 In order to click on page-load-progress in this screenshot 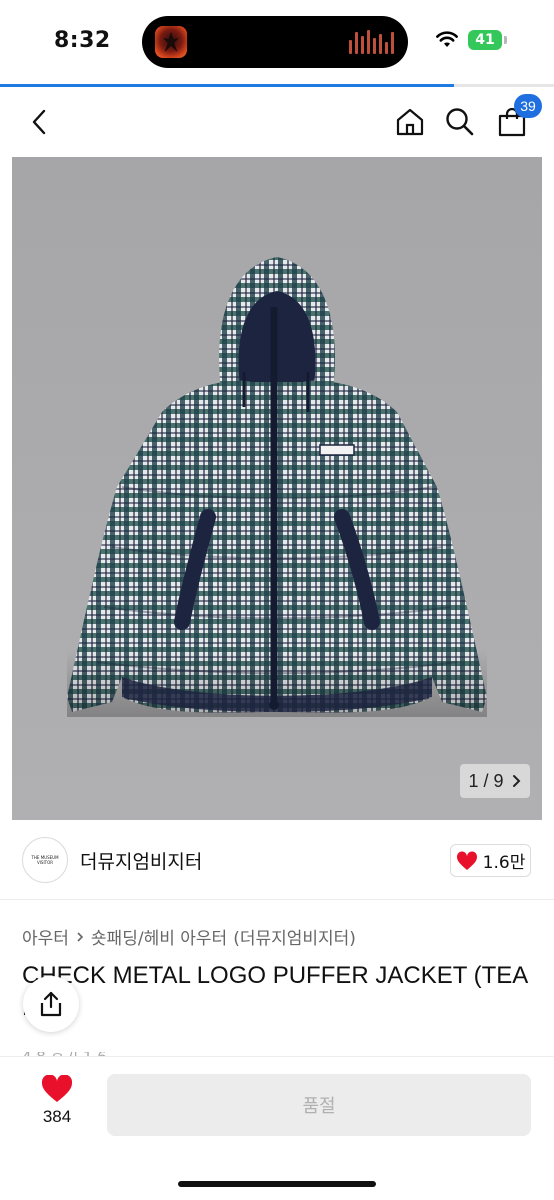, I will do `click(277, 85)`.